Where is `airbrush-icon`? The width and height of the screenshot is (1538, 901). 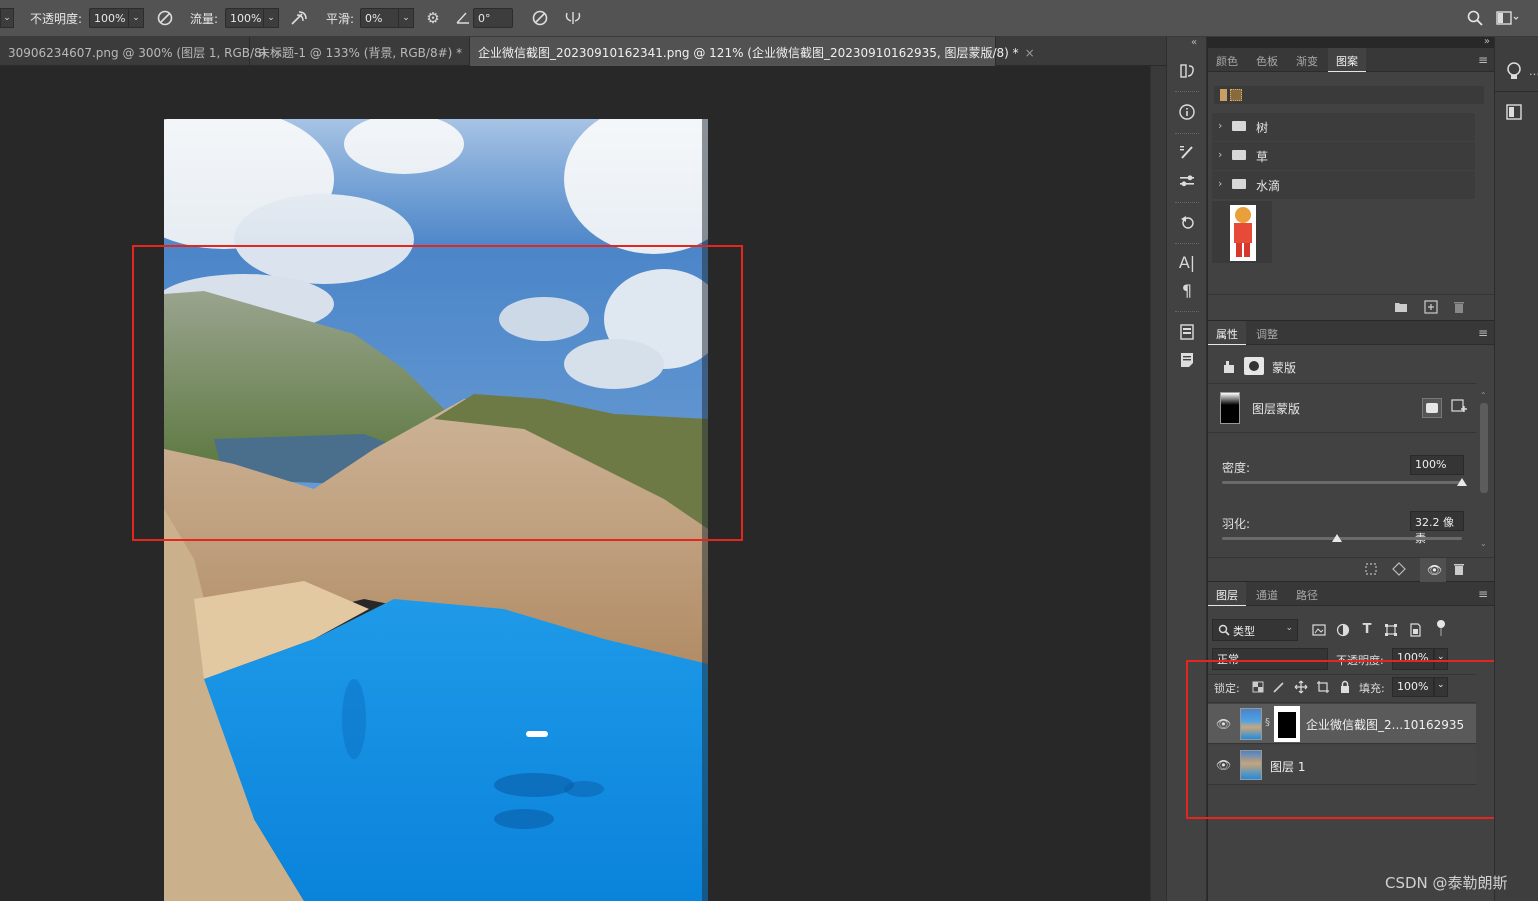 airbrush-icon is located at coordinates (299, 18).